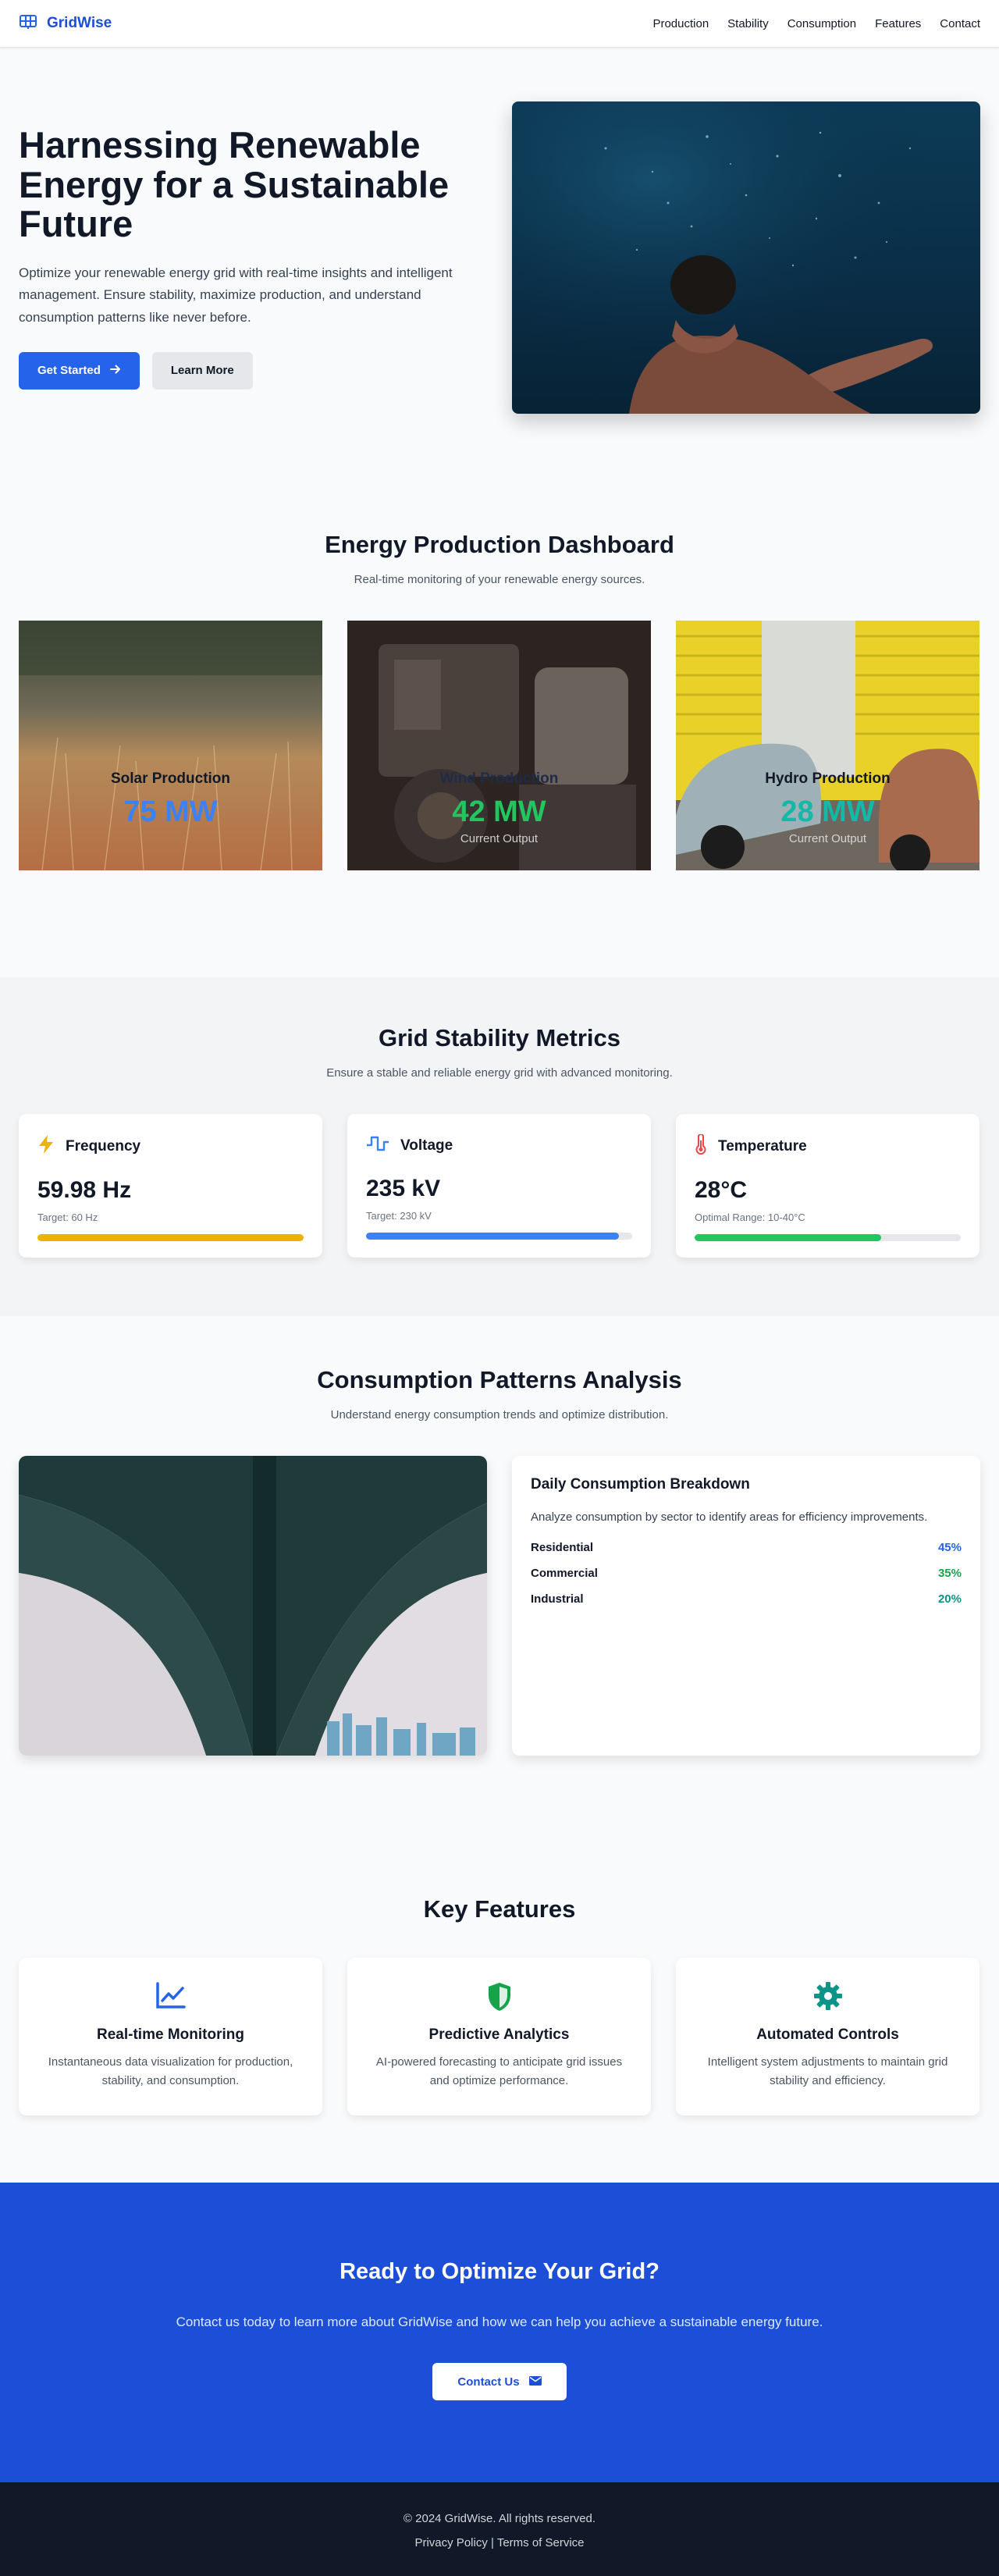 This screenshot has height=2576, width=999. Describe the element at coordinates (171, 1146) in the screenshot. I see `frequency-header: Frequency` at that location.